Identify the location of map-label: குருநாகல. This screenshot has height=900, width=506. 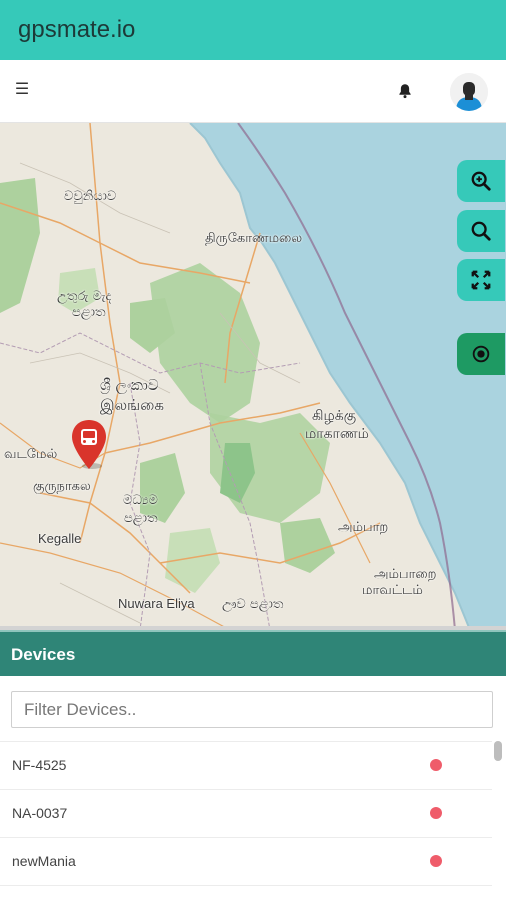
(62, 486).